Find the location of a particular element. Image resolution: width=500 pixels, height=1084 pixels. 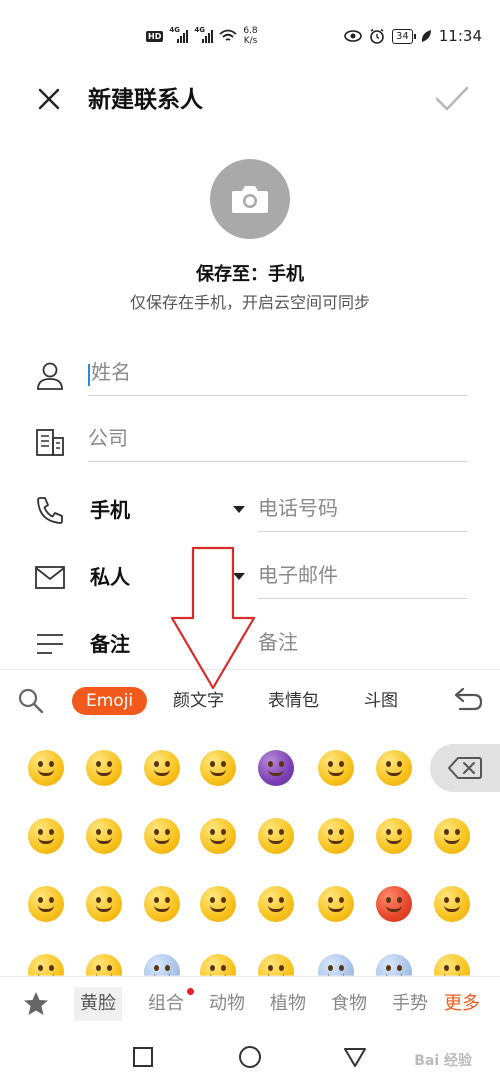

alarm-icon is located at coordinates (377, 36).